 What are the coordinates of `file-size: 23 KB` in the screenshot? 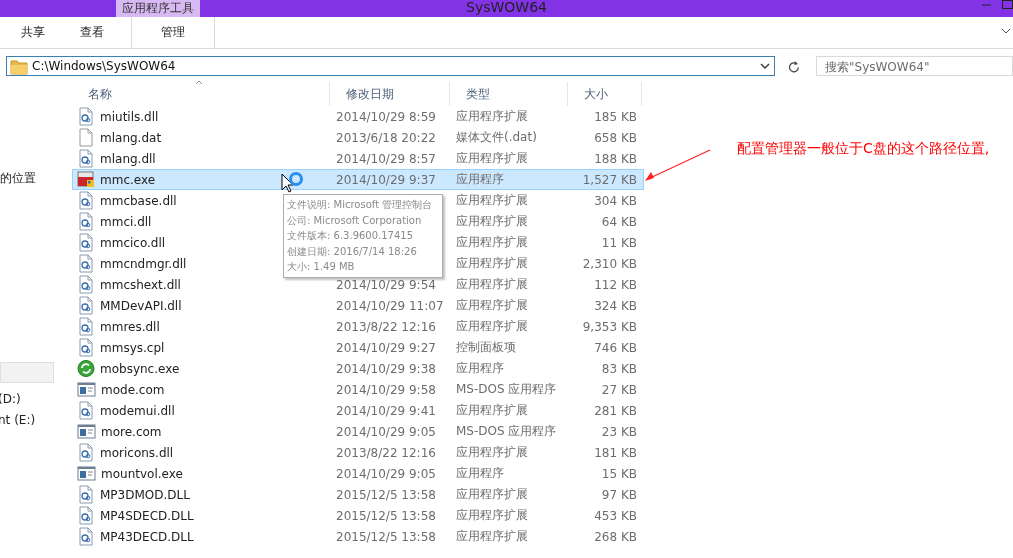 It's located at (619, 431).